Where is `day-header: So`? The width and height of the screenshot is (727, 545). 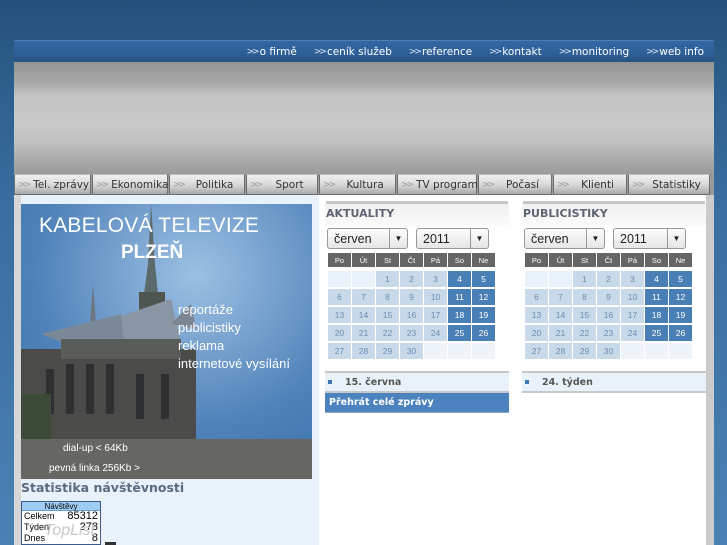 day-header: So is located at coordinates (459, 260).